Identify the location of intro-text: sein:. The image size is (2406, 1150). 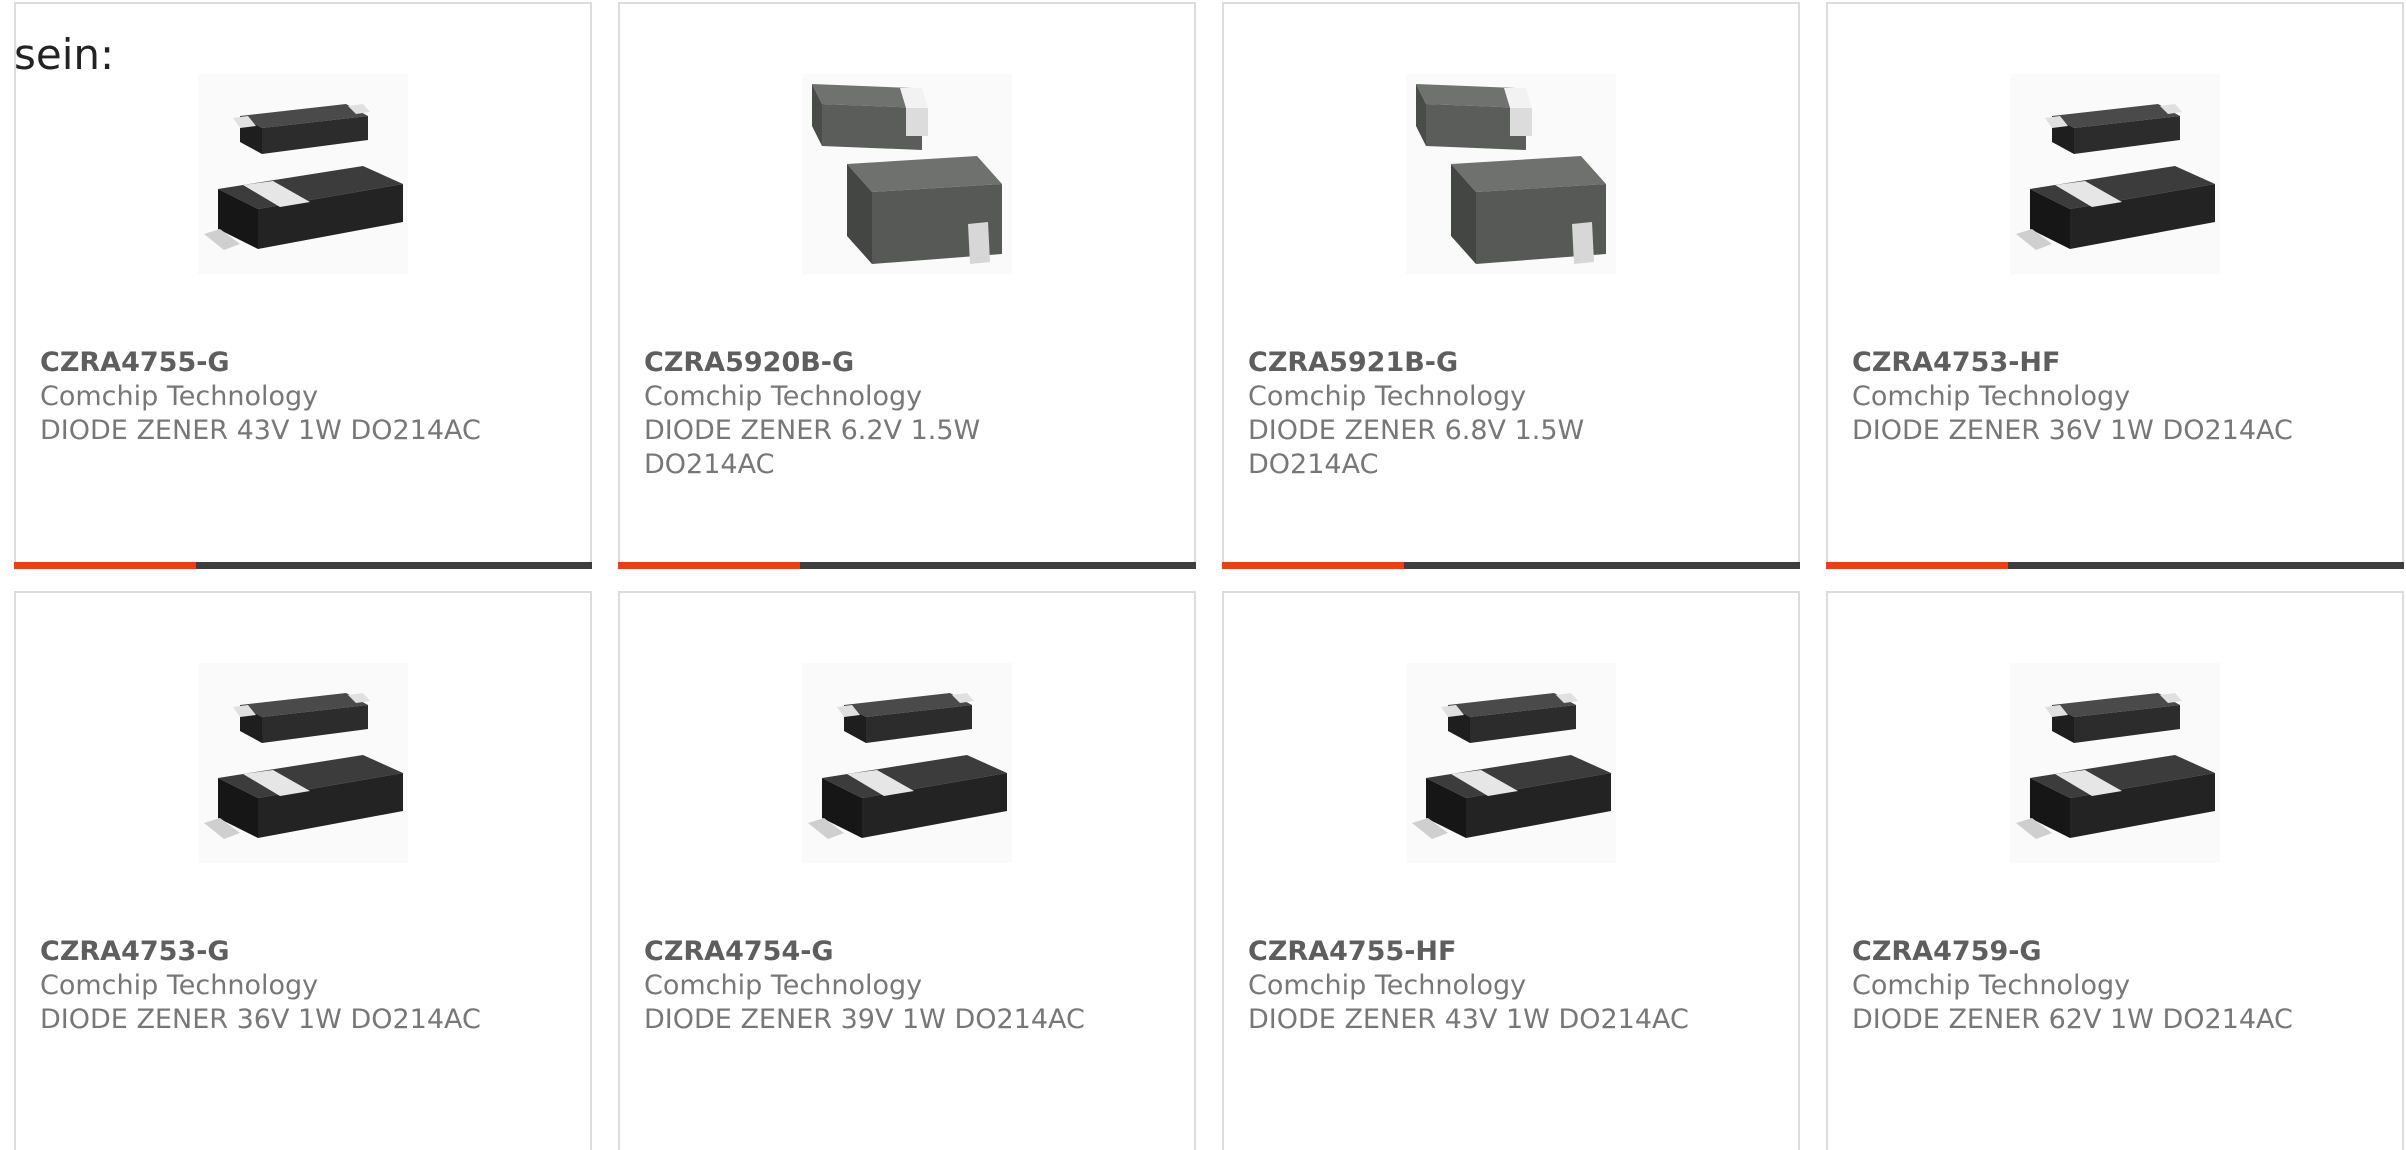
(64, 54).